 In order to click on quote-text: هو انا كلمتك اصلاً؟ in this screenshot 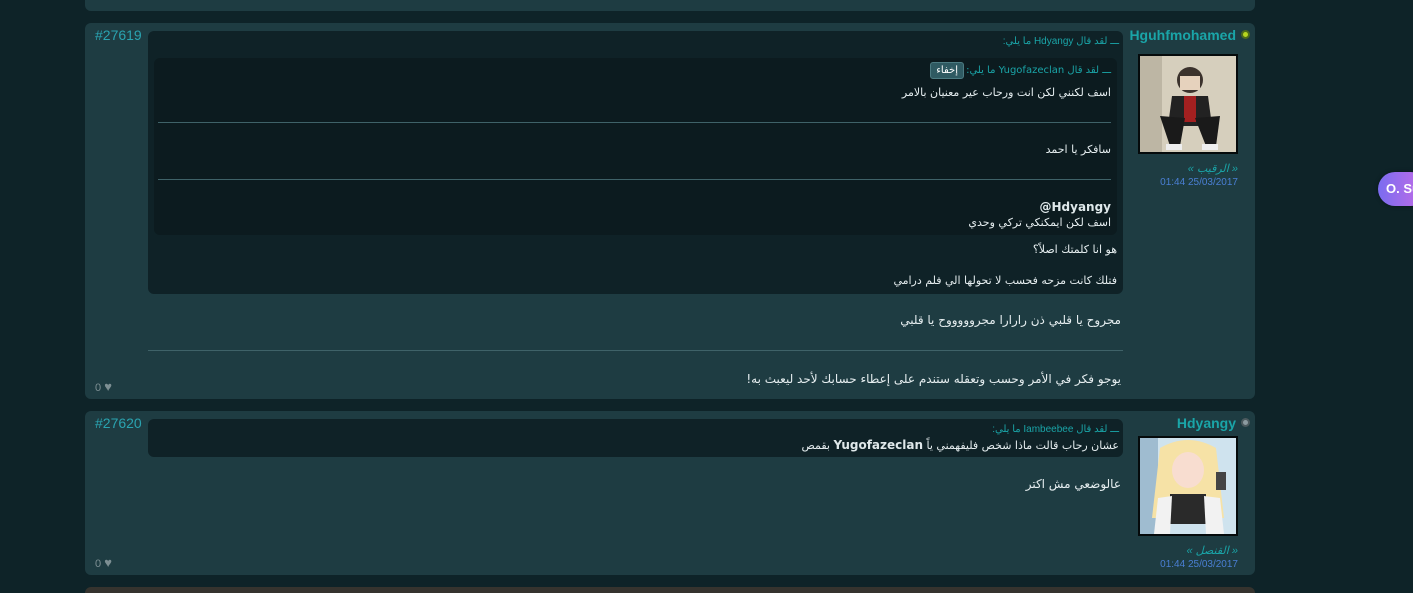, I will do `click(1074, 249)`.